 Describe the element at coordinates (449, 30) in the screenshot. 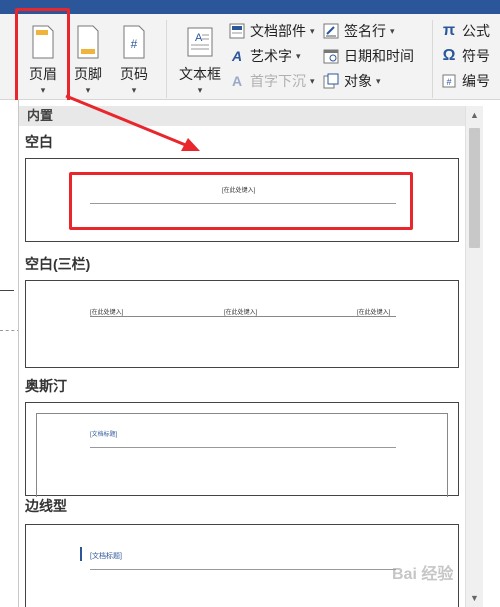

I see `pi-icon: π` at that location.